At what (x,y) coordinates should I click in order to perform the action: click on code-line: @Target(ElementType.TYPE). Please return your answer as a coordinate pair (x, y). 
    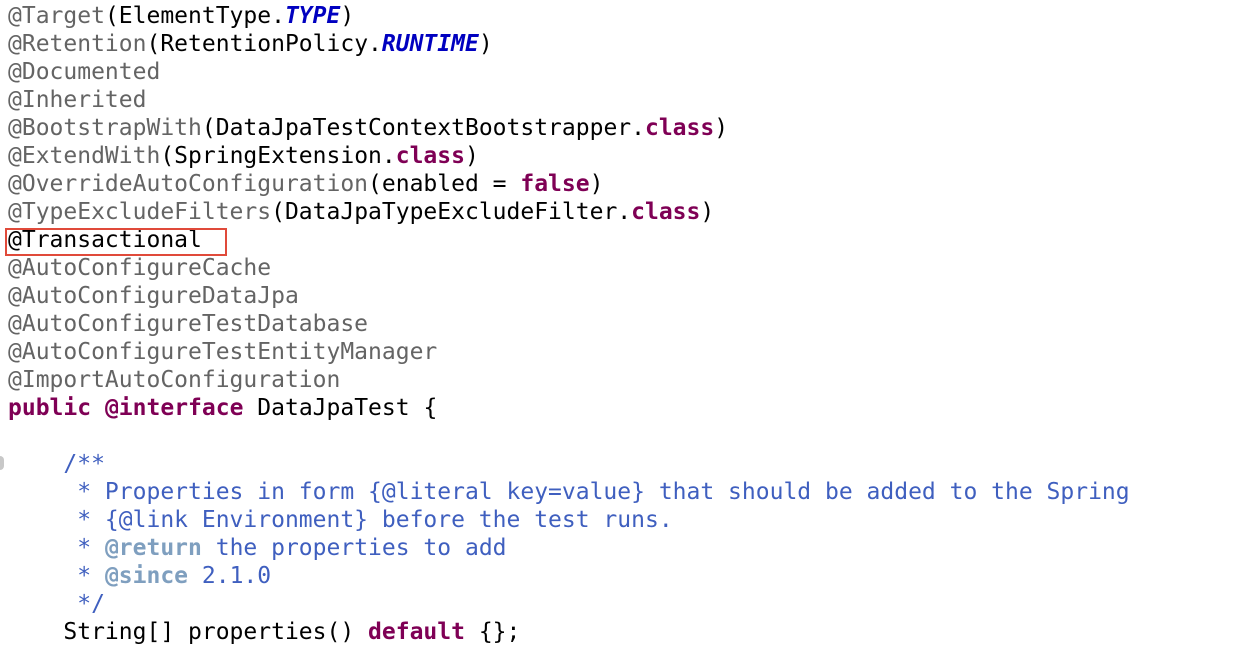
    Looking at the image, I should click on (569, 16).